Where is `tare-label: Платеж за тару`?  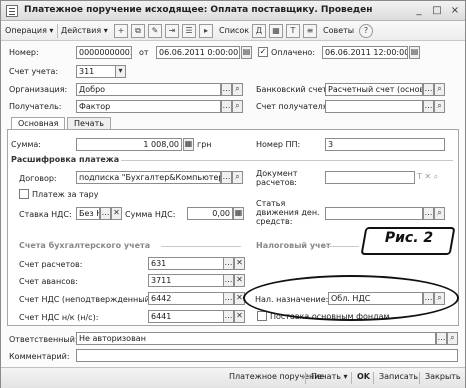
tare-label: Платеж за тару is located at coordinates (65, 194).